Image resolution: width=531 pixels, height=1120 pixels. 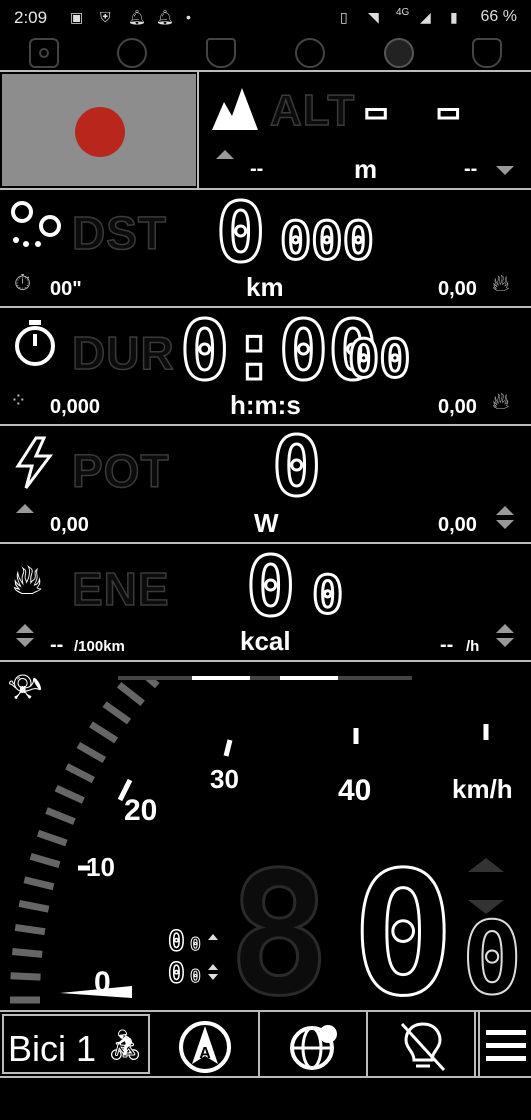 What do you see at coordinates (205, 1053) in the screenshot?
I see `compass-letter: A` at bounding box center [205, 1053].